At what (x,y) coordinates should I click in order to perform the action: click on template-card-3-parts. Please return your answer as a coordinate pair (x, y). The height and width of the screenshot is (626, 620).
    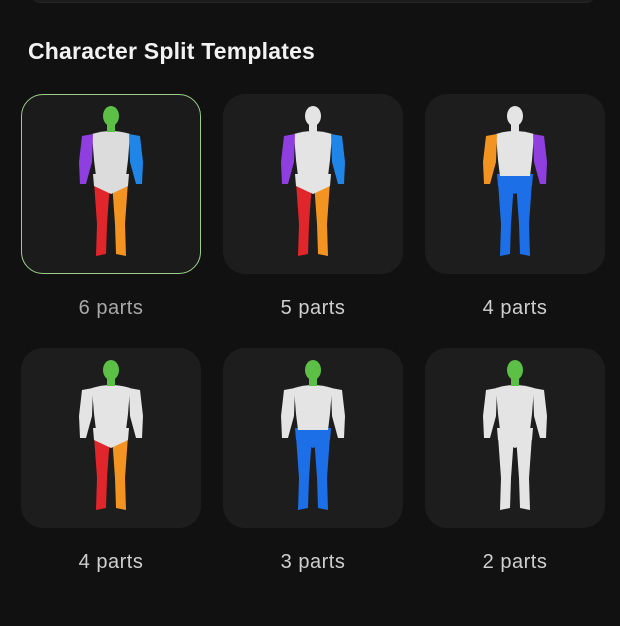
    Looking at the image, I should click on (313, 438).